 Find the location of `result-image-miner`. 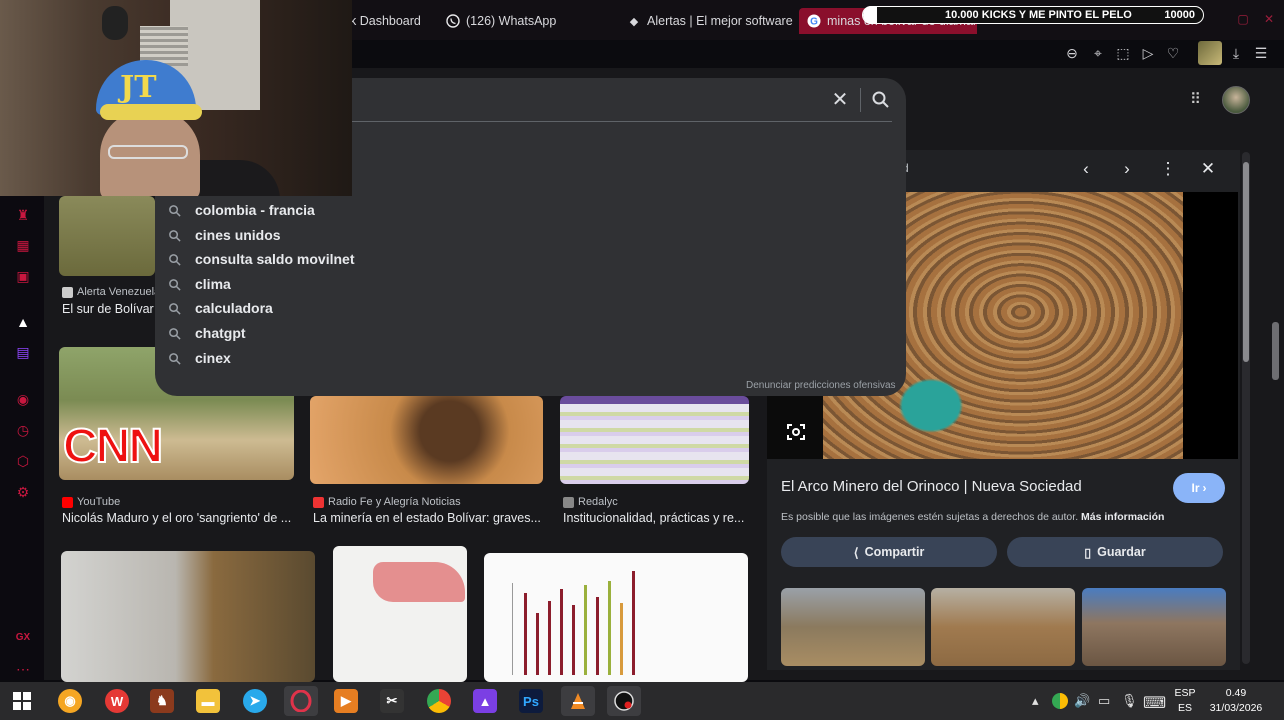

result-image-miner is located at coordinates (426, 440).